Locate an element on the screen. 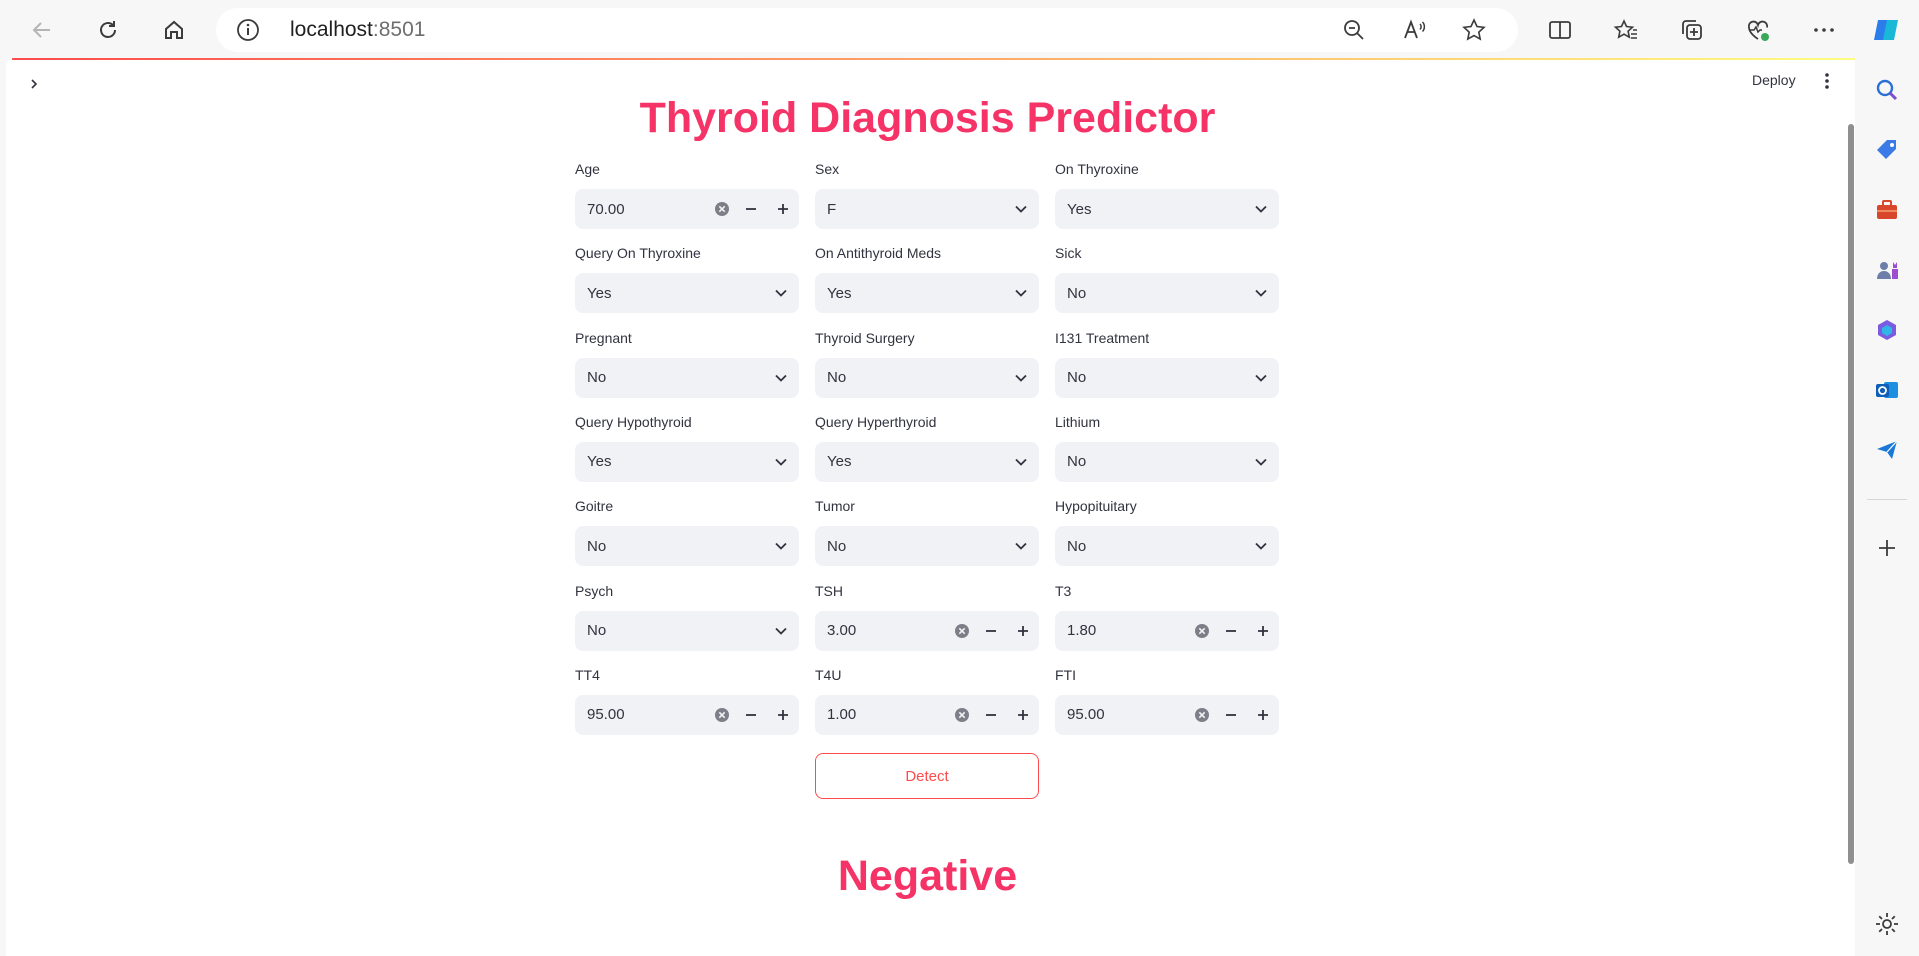  on-antithyroid-meds-select: Yes is located at coordinates (927, 293).